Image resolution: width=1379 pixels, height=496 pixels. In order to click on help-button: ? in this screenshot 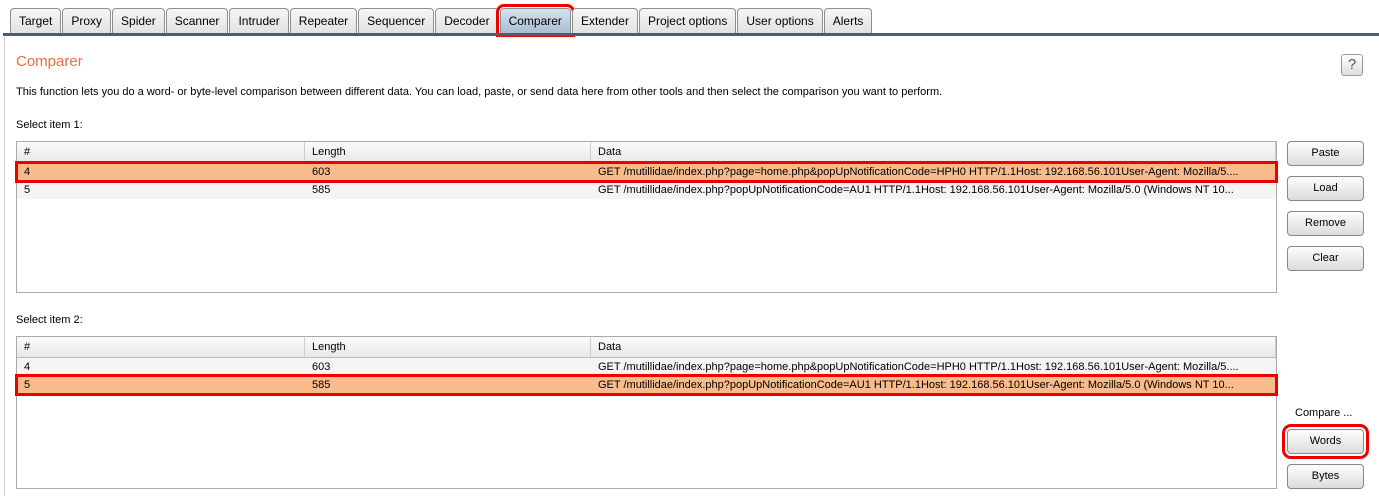, I will do `click(1352, 65)`.